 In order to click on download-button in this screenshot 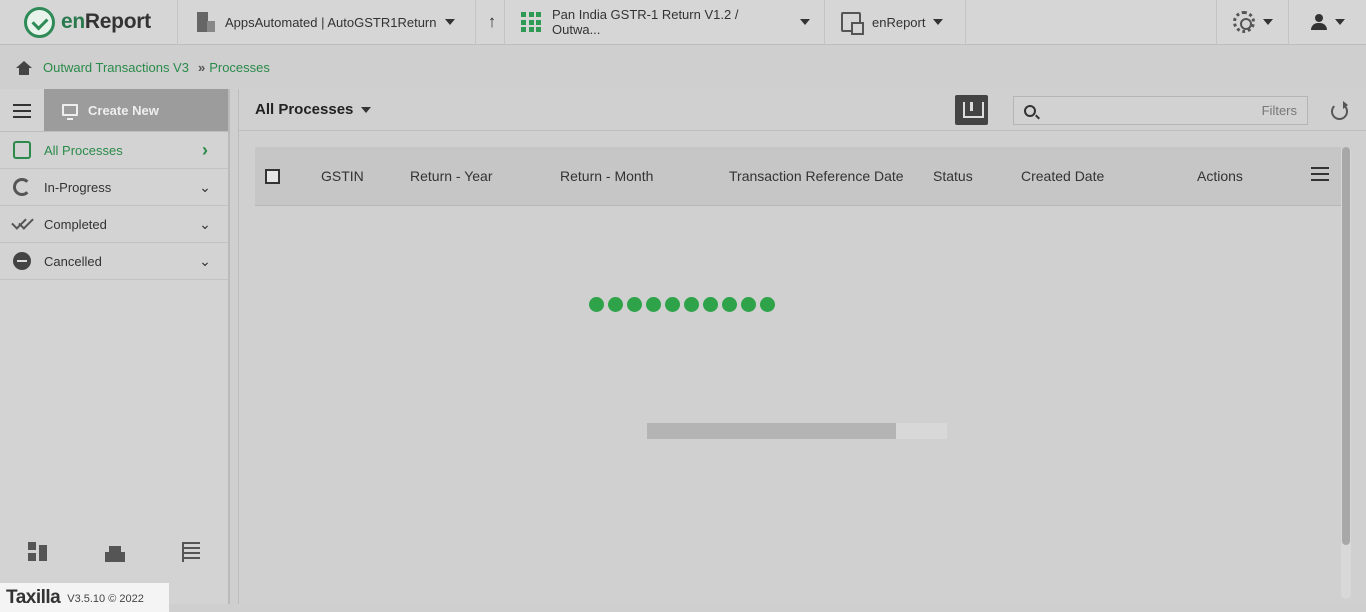, I will do `click(971, 110)`.